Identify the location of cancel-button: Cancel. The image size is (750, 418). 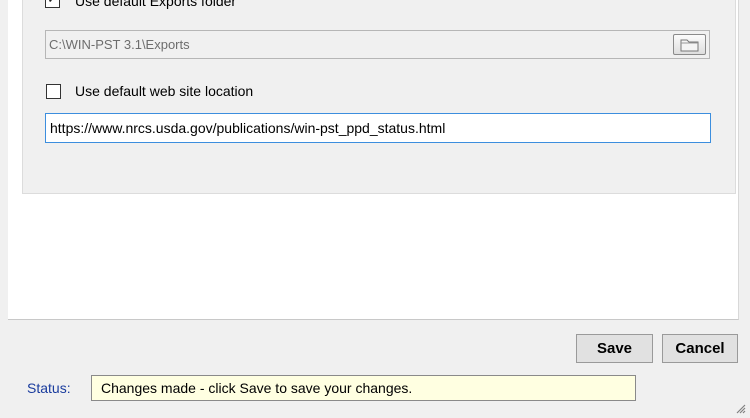
(700, 348).